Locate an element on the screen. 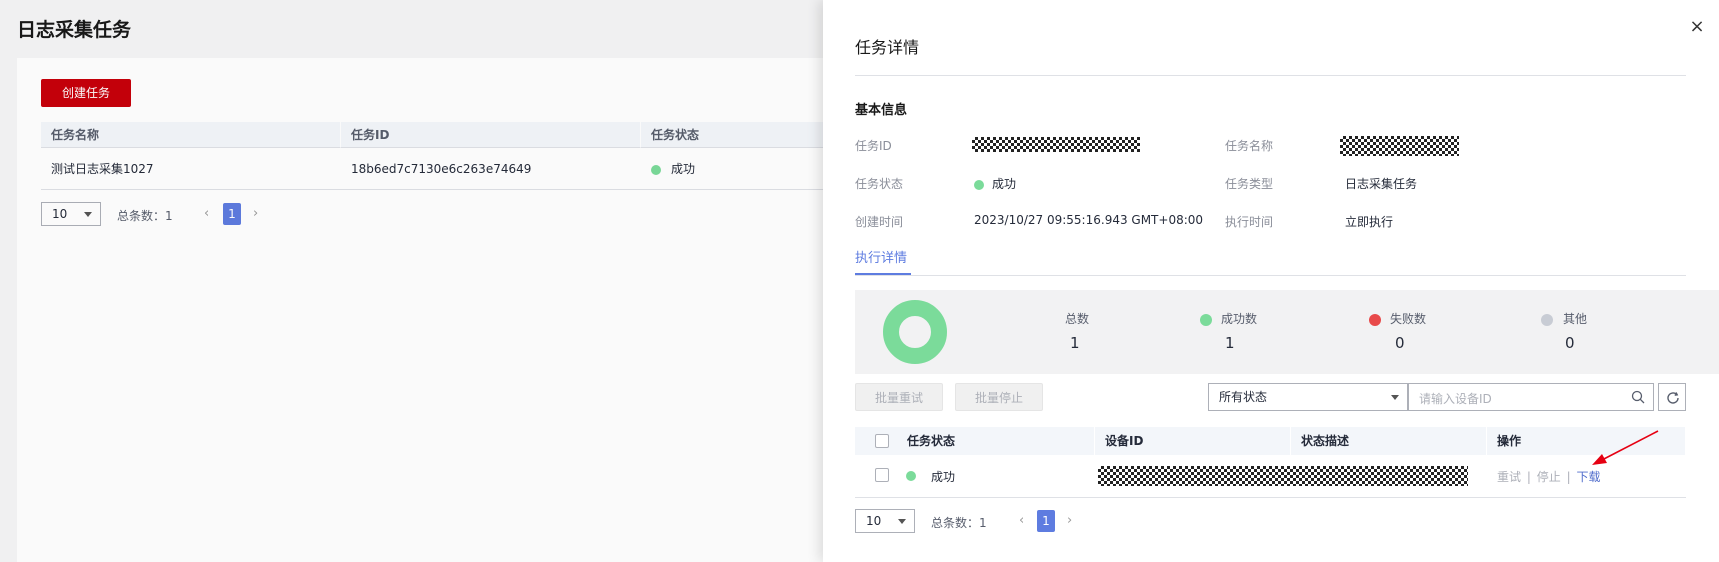  row-actions: 重试 | 停止 | 下载 is located at coordinates (1548, 476).